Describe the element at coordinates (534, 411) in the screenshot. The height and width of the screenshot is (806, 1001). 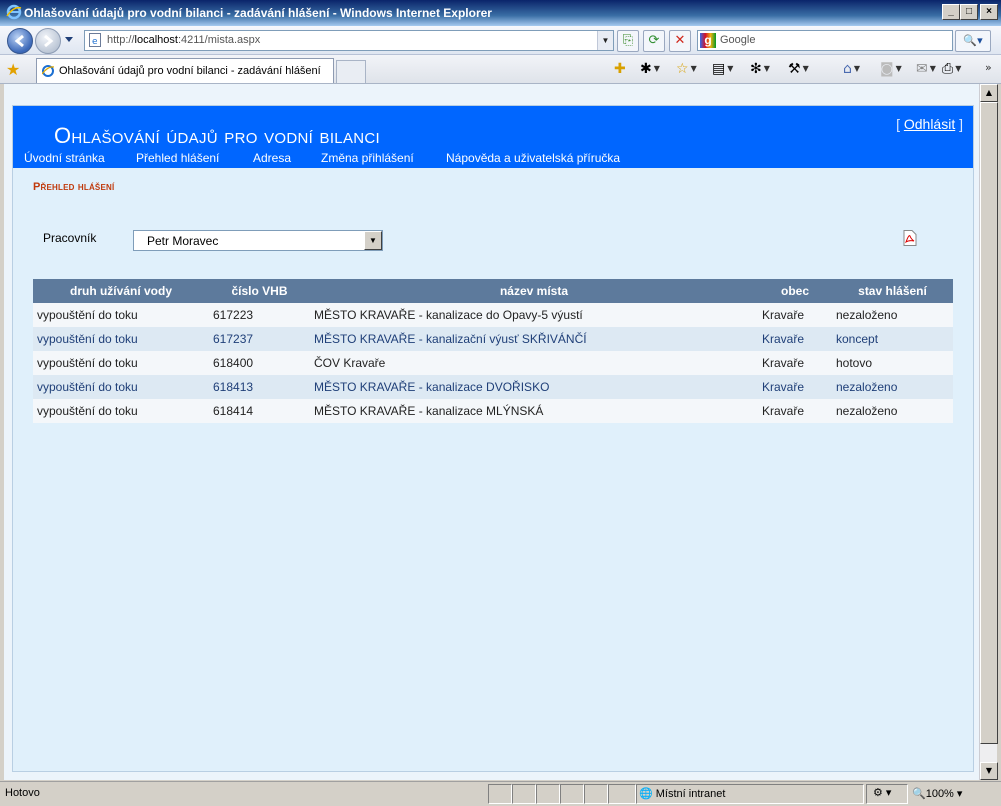
I see `cell-place-name: MĚSTO KRAVAŘE - kanalizace MLÝNSKÁ` at that location.